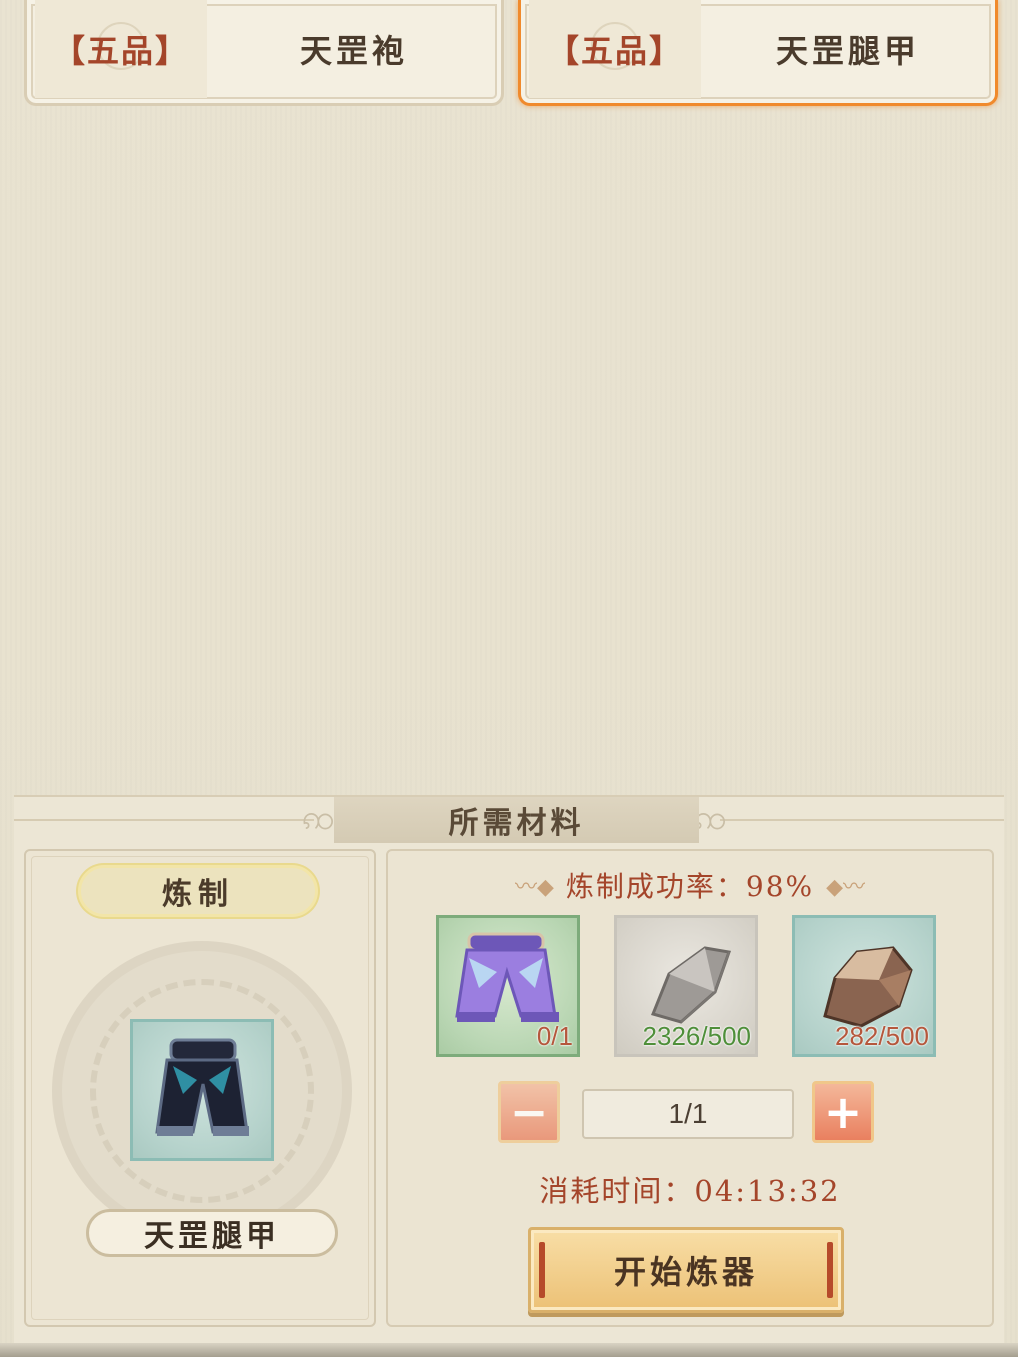  I want to click on left-ornament-icon: 〰◆, so click(534, 887).